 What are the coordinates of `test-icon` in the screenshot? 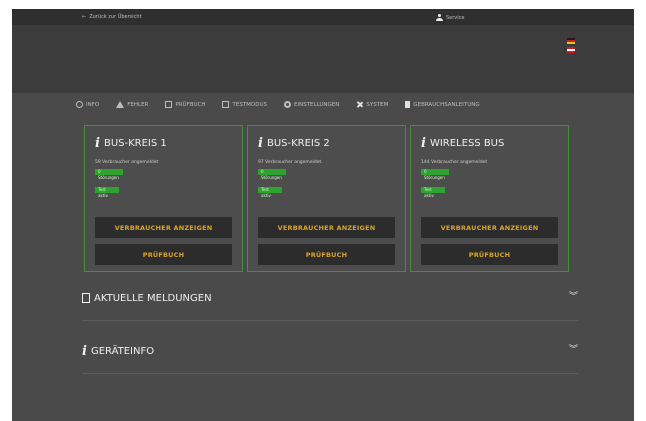 It's located at (226, 104).